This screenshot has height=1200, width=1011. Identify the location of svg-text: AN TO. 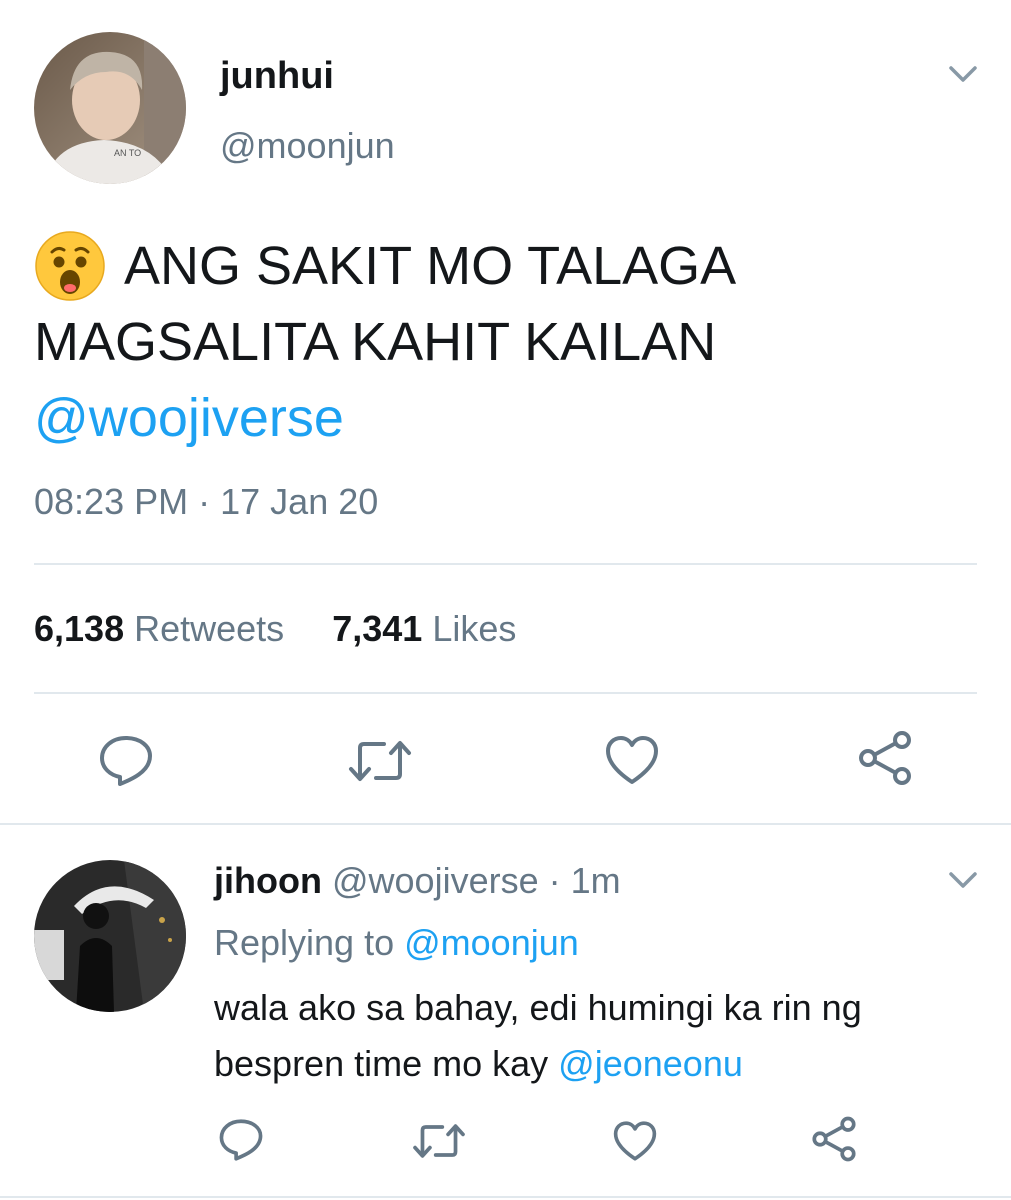
(127, 153).